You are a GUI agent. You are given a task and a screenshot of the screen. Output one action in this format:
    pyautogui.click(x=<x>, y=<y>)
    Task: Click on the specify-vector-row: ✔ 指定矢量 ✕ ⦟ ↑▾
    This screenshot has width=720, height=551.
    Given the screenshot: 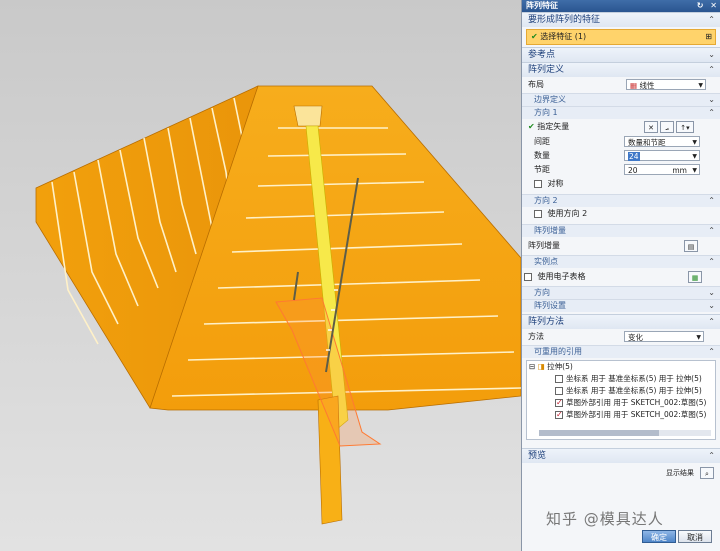 What is the action you would take?
    pyautogui.click(x=621, y=127)
    